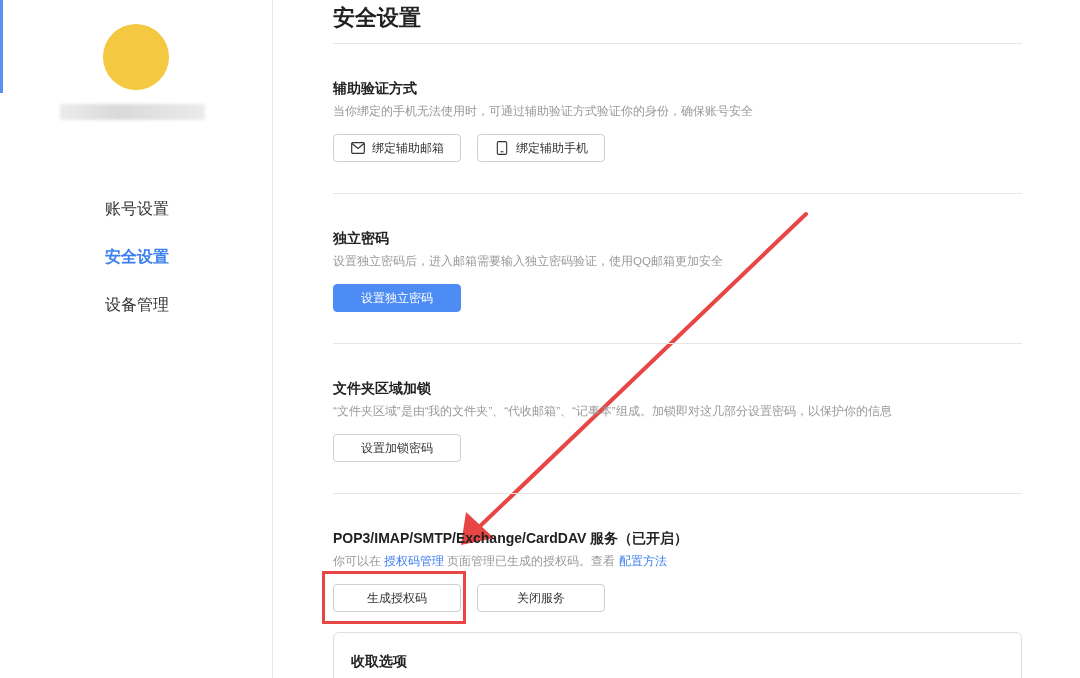 The height and width of the screenshot is (678, 1080). Describe the element at coordinates (382, 388) in the screenshot. I see `section-heading: 文件夹区域加锁` at that location.